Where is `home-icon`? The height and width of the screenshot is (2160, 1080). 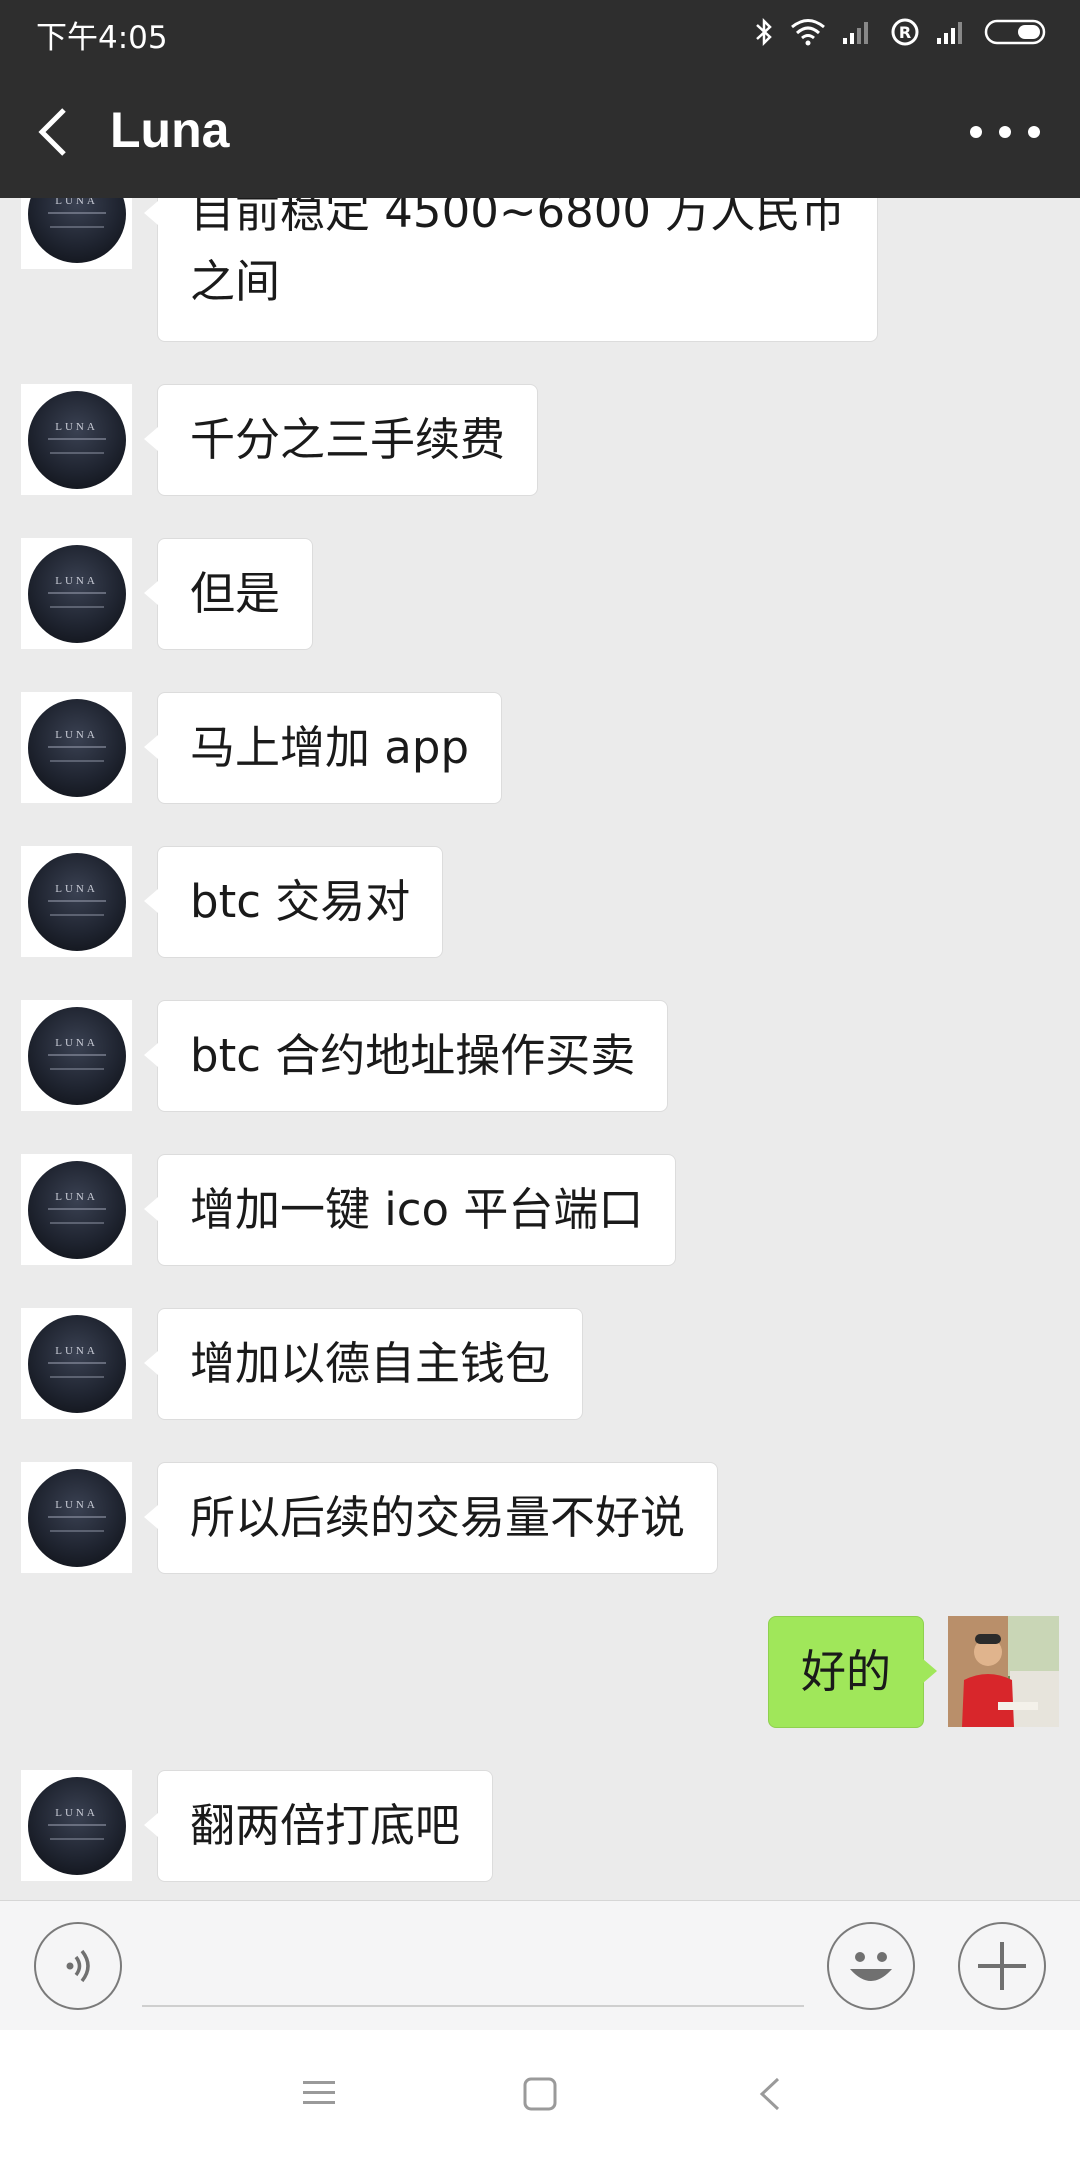
home-icon is located at coordinates (540, 2094).